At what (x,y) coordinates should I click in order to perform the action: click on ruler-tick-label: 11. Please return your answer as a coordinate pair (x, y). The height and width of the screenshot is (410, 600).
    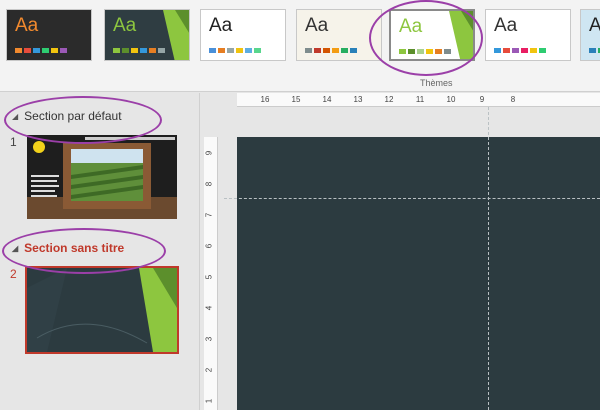
    Looking at the image, I should click on (420, 99).